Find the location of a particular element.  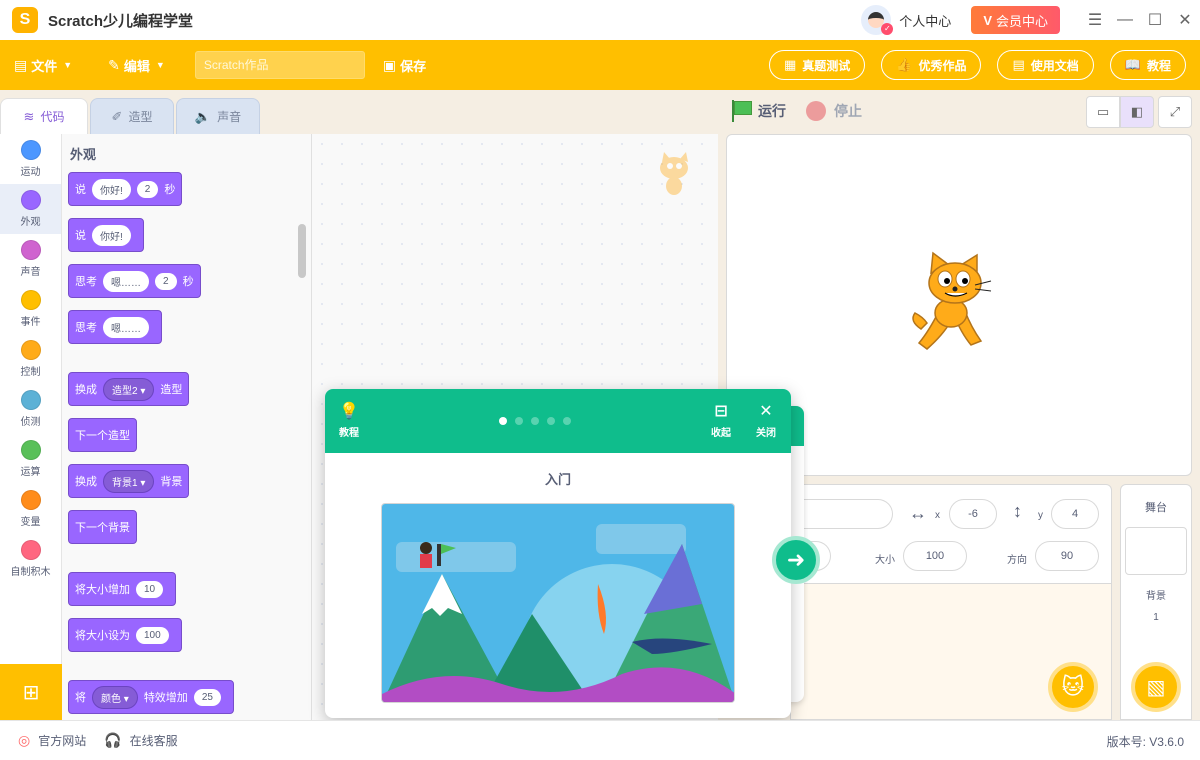

block-text: 将大小增加 is located at coordinates (102, 590).